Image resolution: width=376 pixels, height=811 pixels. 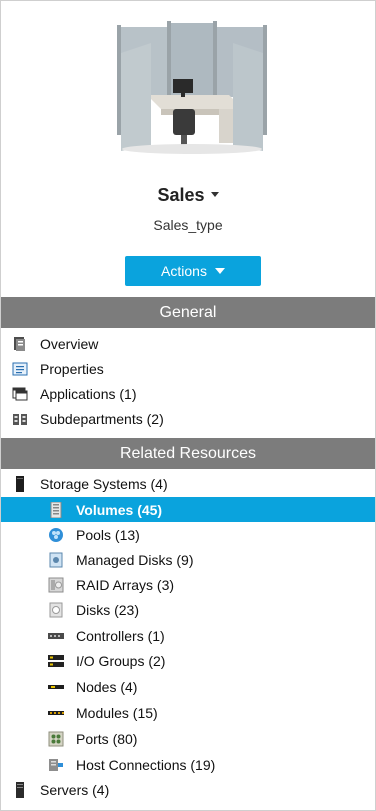 I want to click on nav-item-label: Pools (13), so click(x=108, y=534).